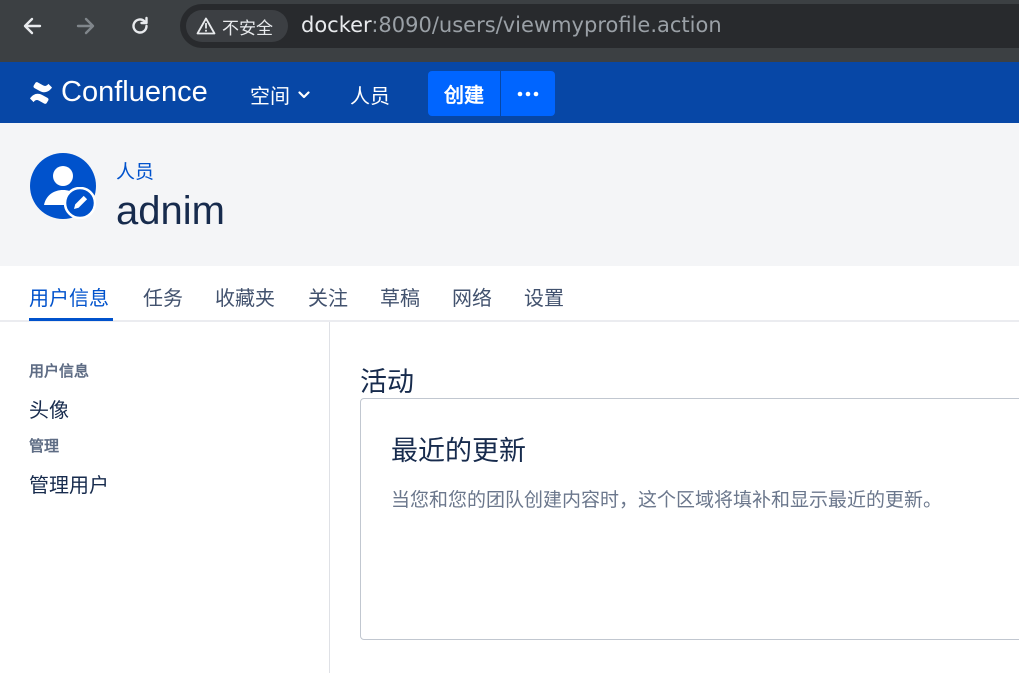 The image size is (1019, 673). I want to click on logo-text: Confluence, so click(134, 92).